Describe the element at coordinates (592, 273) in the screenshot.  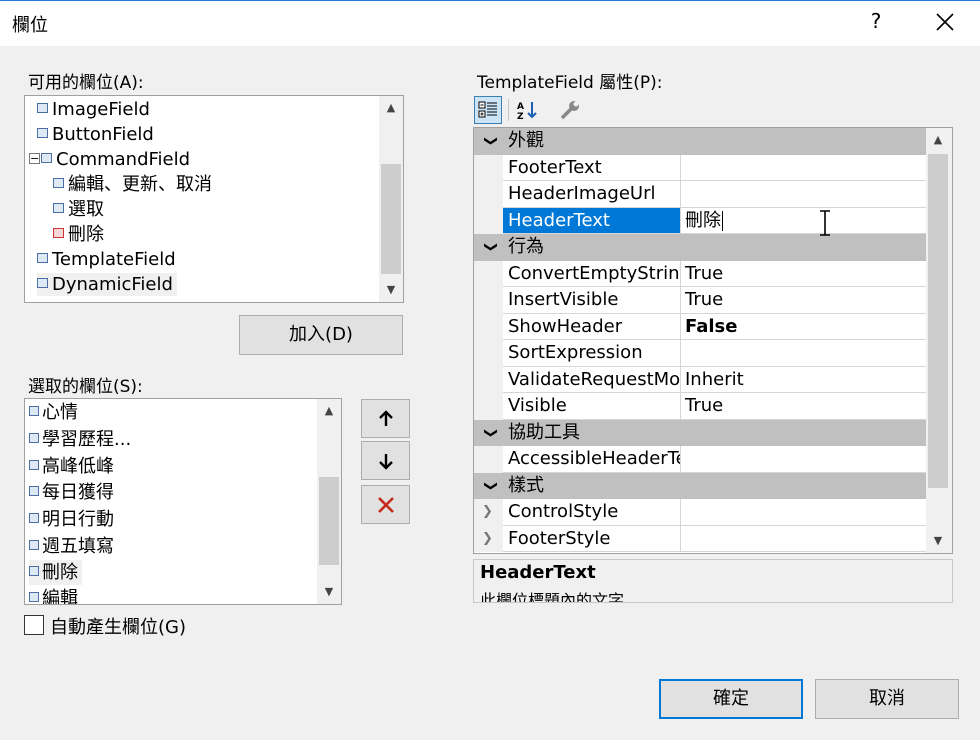
I see `property-name: ConvertEmptyString` at that location.